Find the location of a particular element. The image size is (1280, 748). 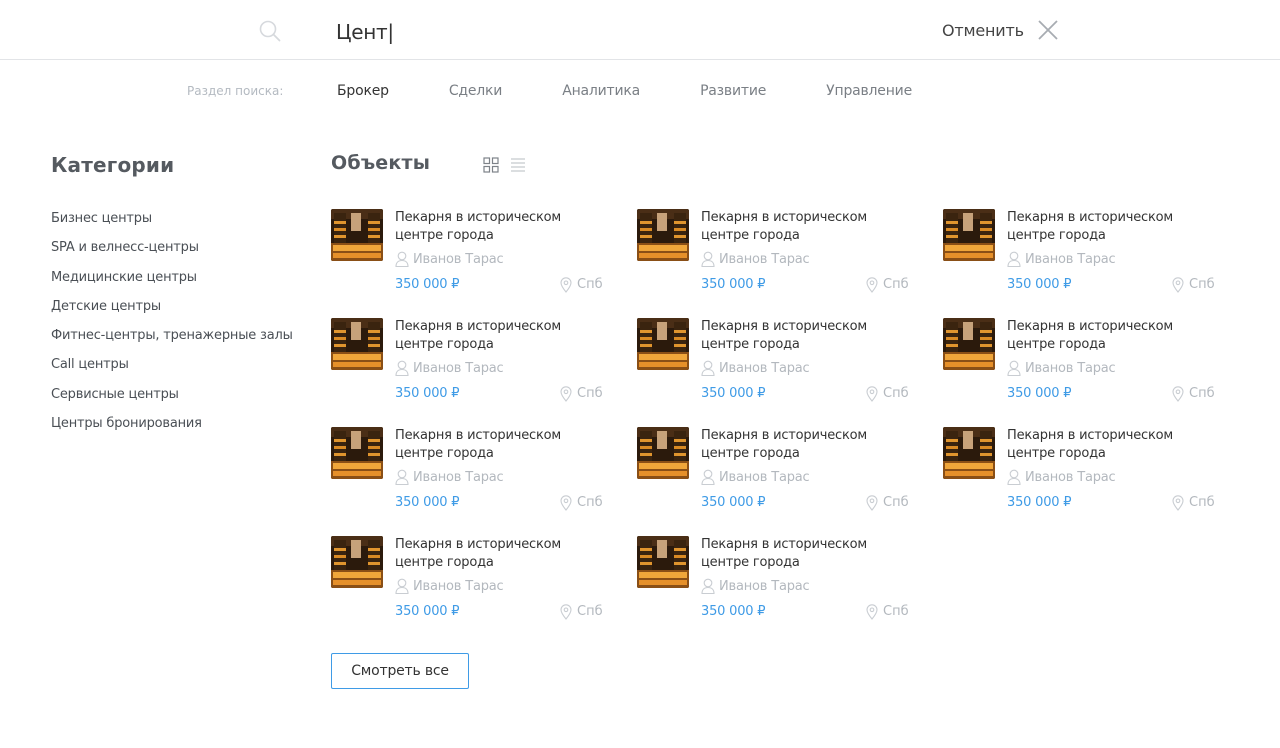

category-item: Центры бронирования is located at coordinates (172, 430).